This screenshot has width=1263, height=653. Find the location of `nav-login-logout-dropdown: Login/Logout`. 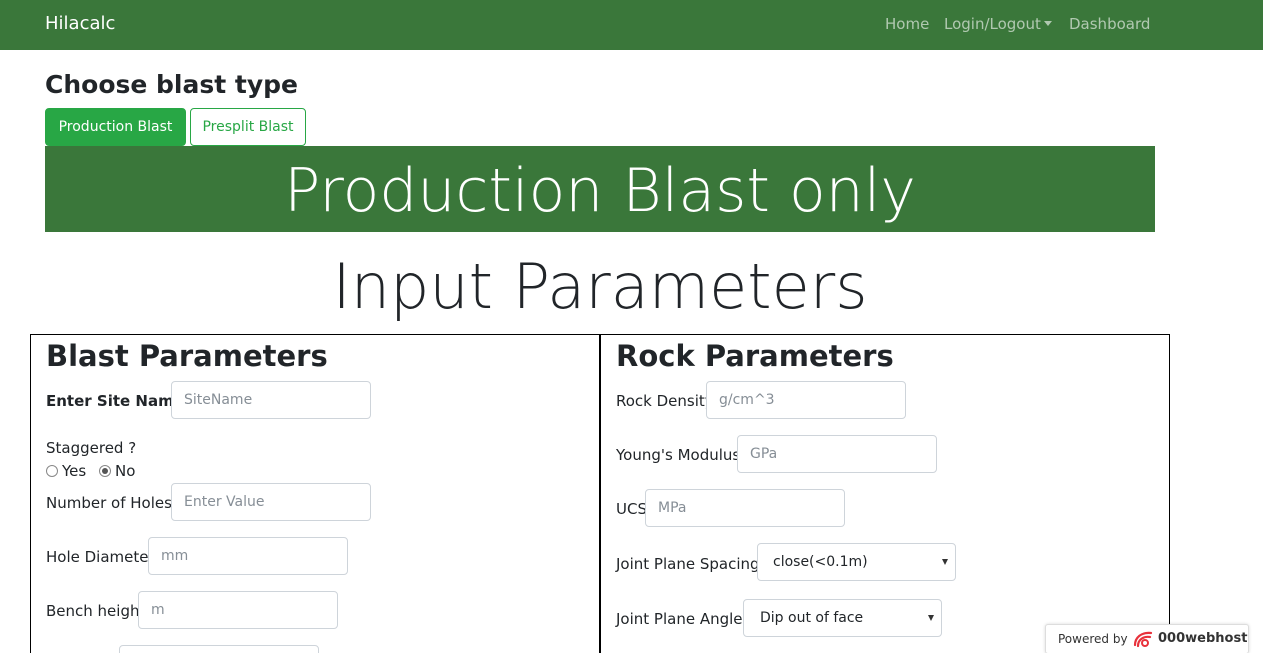

nav-login-logout-dropdown: Login/Logout is located at coordinates (998, 24).